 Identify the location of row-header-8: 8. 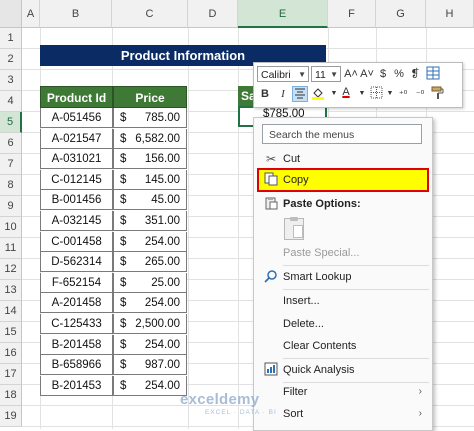
(11, 185).